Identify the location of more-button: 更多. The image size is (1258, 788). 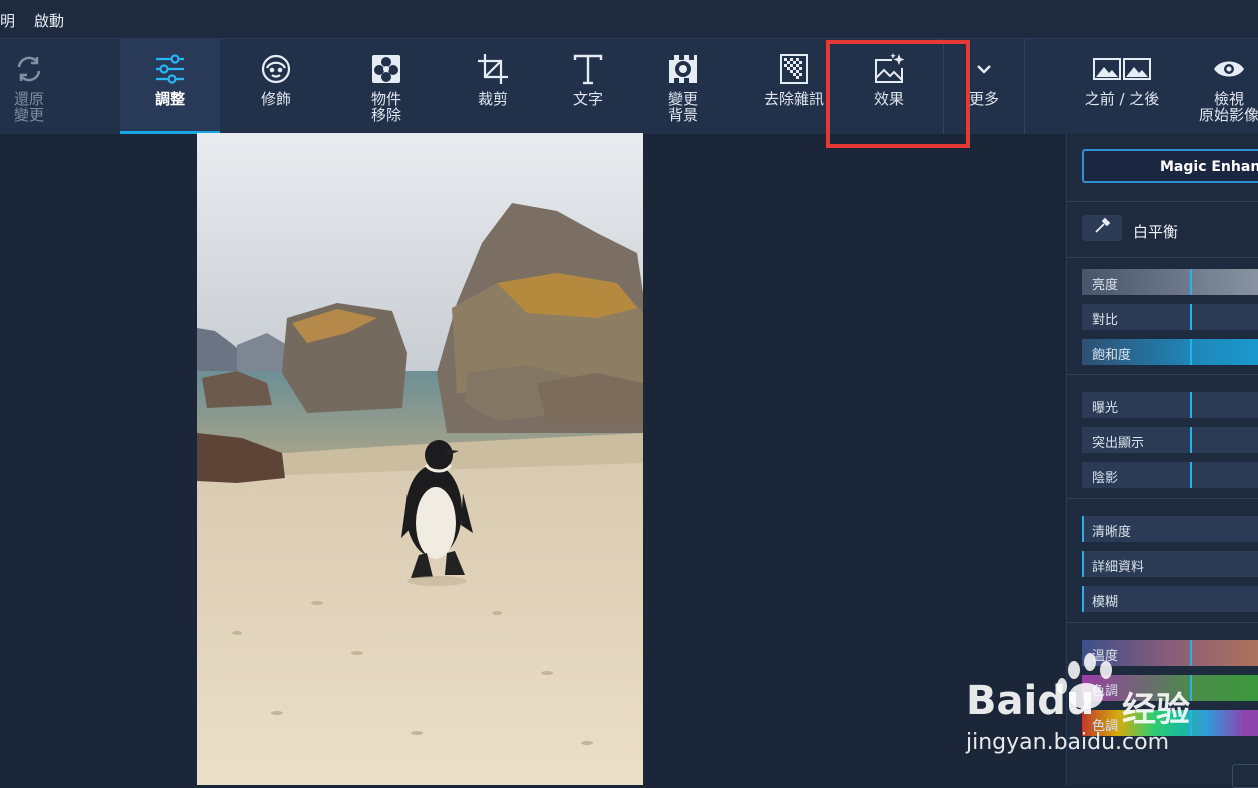
(984, 86).